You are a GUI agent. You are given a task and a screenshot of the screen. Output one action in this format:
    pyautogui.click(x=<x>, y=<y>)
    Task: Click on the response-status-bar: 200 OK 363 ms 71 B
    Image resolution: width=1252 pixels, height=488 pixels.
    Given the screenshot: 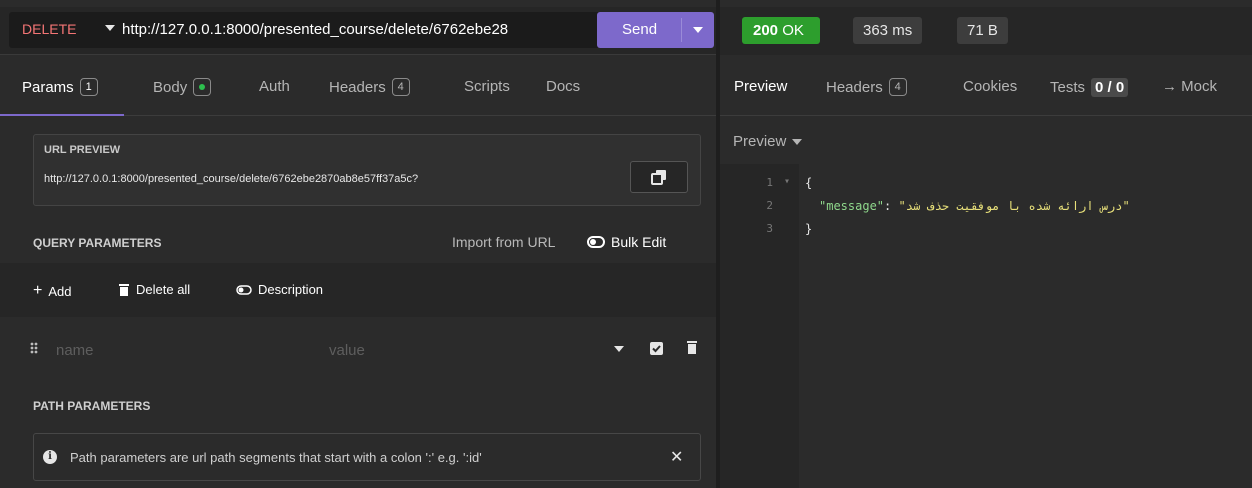 What is the action you would take?
    pyautogui.click(x=986, y=31)
    